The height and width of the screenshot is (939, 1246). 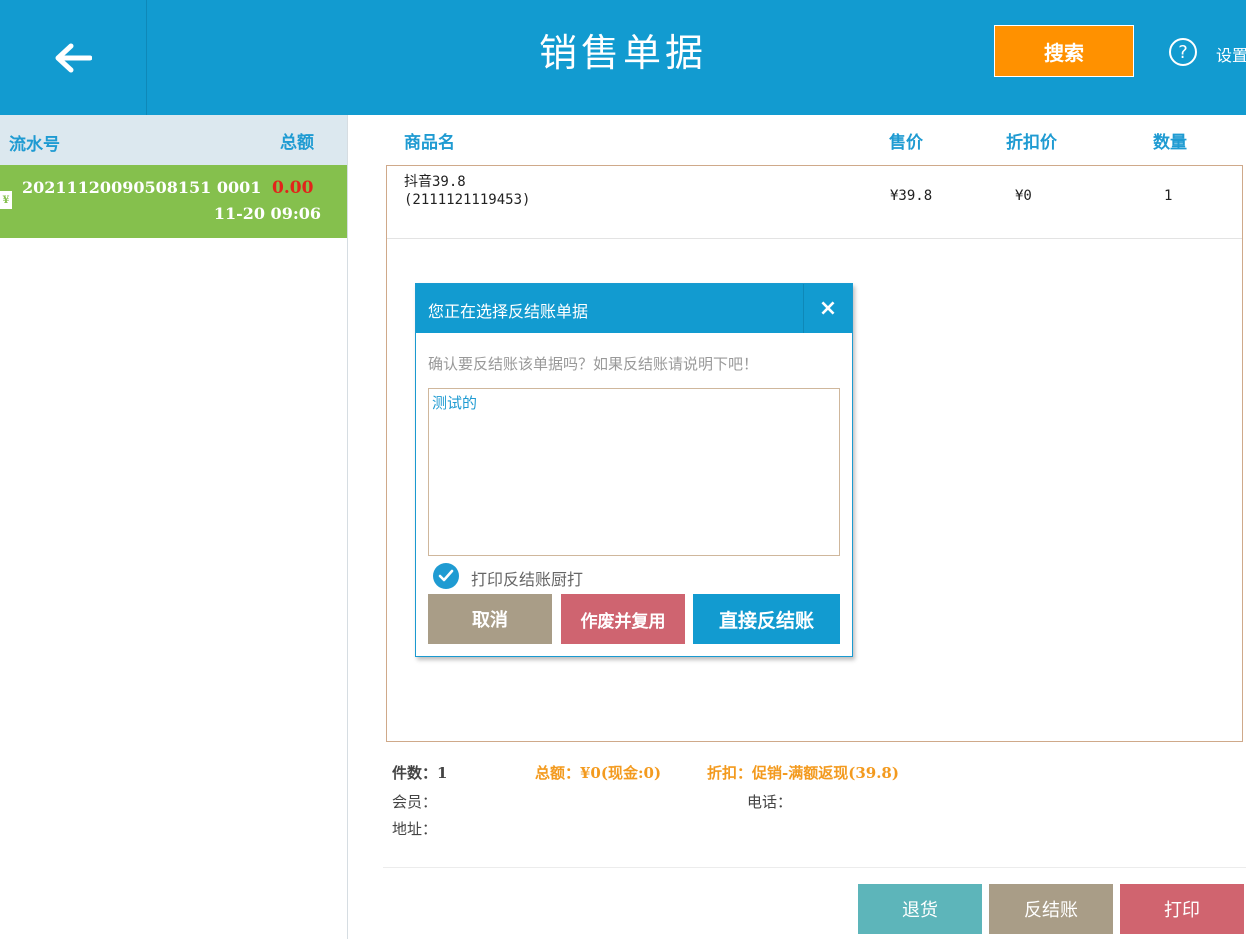 I want to click on summary-member: 会员：, so click(x=415, y=802).